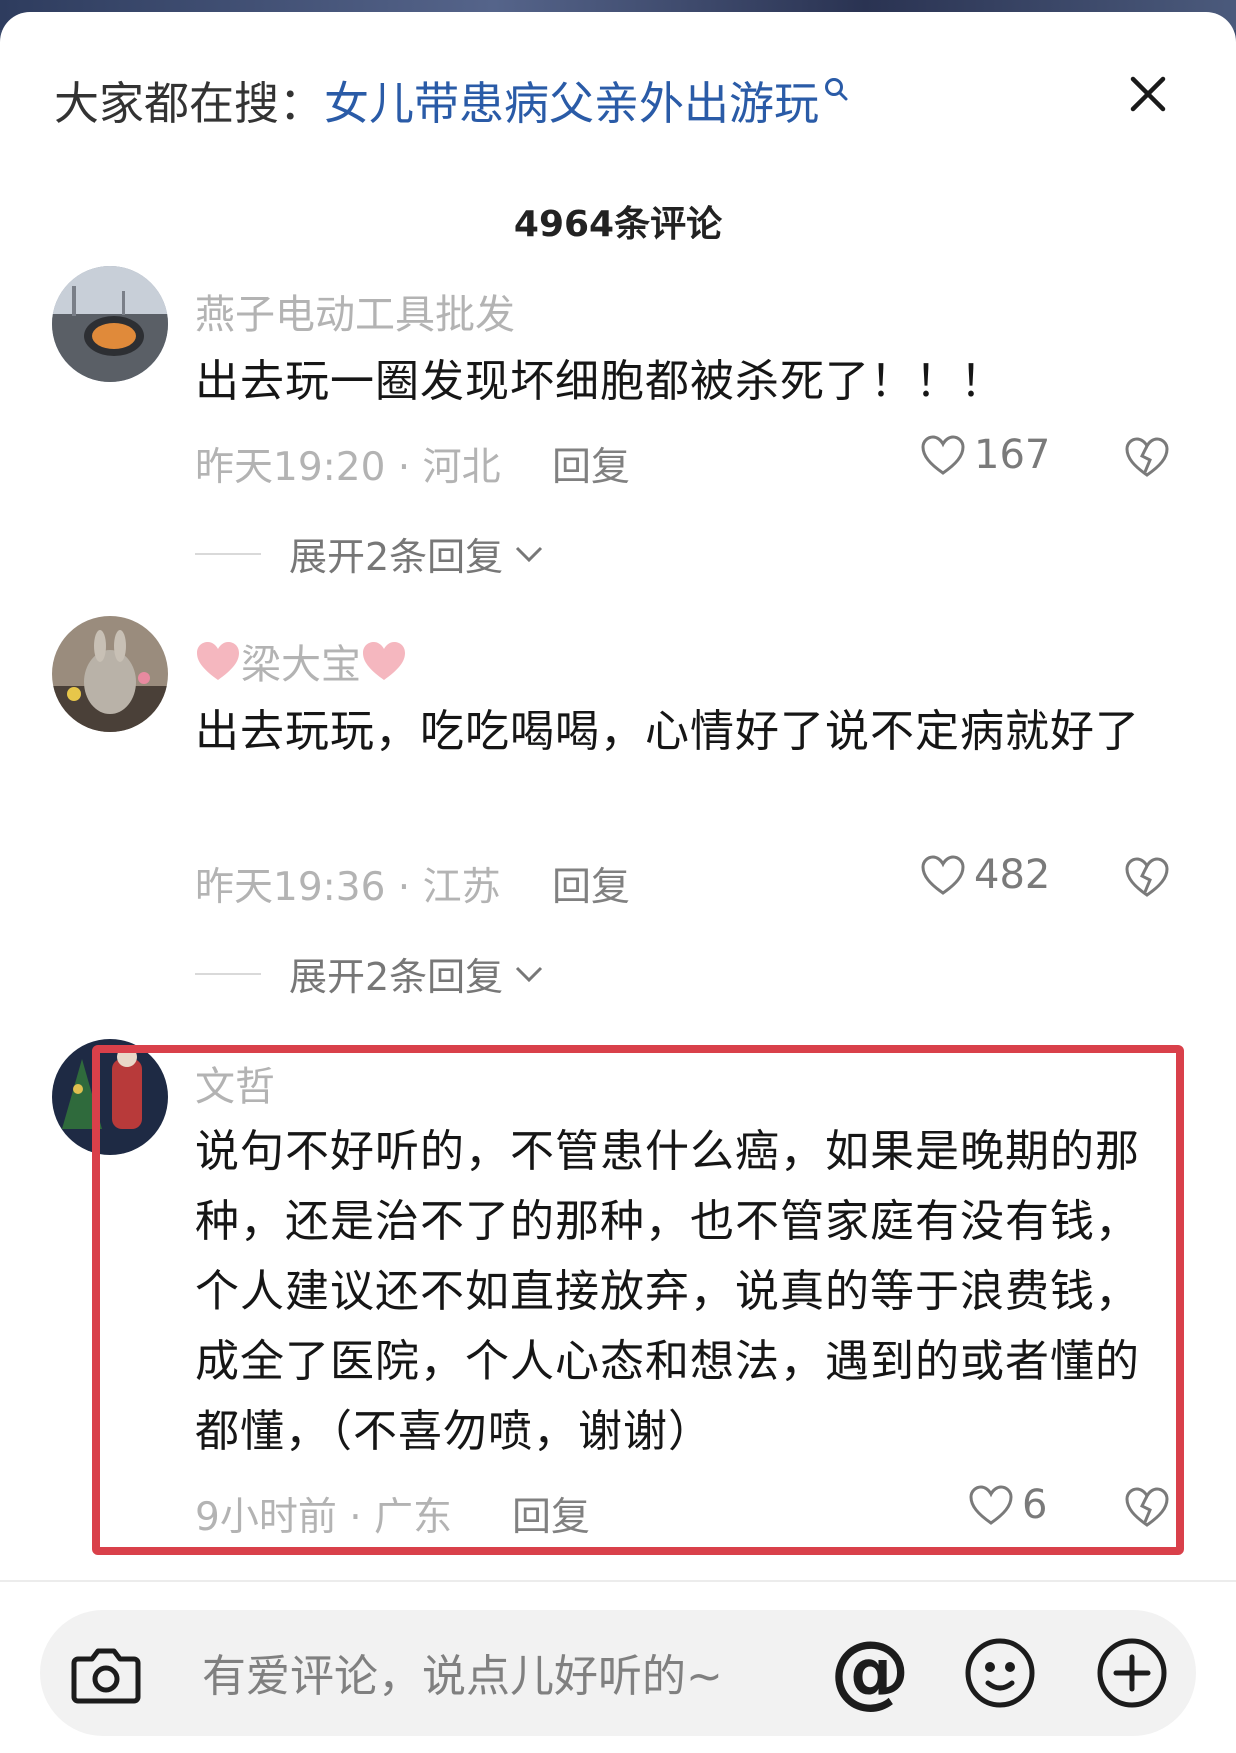  I want to click on like-button: 167, so click(985, 455).